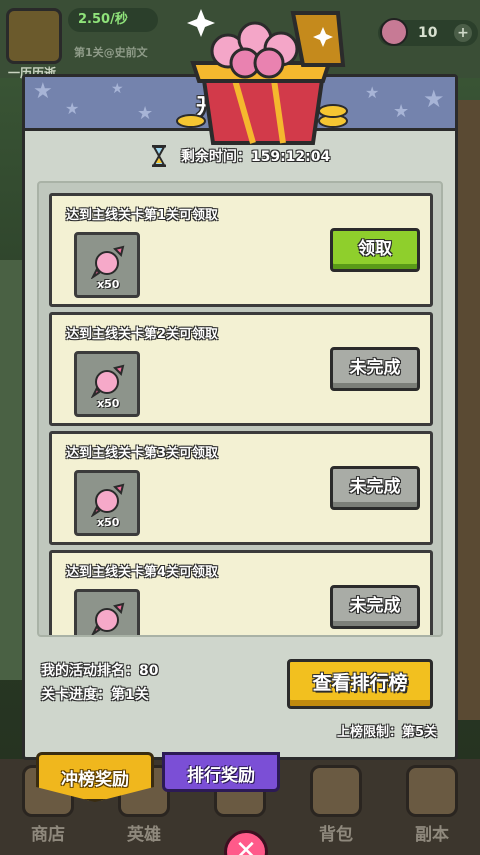 The image size is (480, 855). I want to click on nav-heroes-label: 英雄, so click(144, 835).